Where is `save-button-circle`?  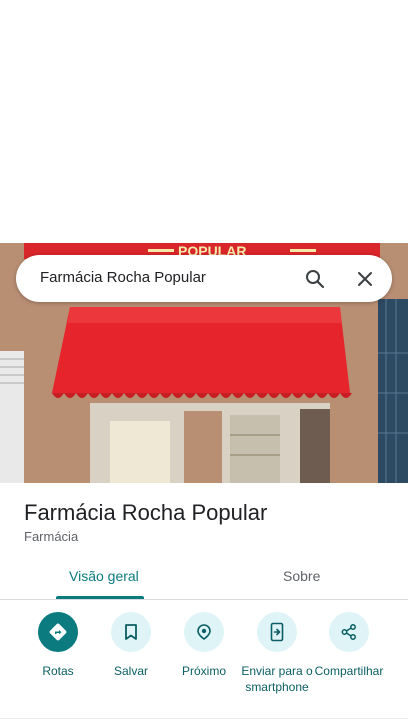 save-button-circle is located at coordinates (131, 632).